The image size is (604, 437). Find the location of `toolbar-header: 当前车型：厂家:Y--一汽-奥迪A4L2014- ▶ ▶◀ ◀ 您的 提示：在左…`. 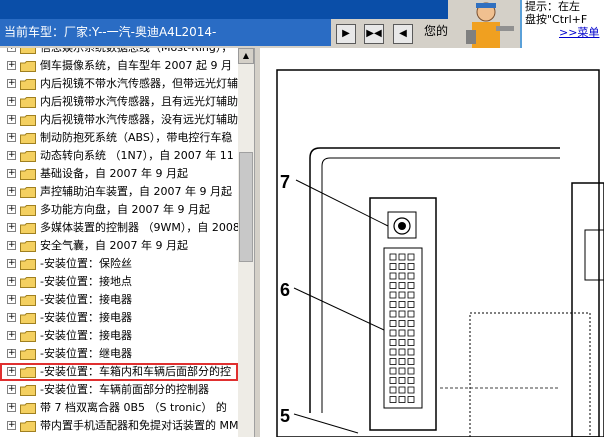

toolbar-header: 当前车型：厂家:Y--一汽-奥迪A4L2014- ▶ ▶◀ ◀ 您的 提示：在左… is located at coordinates (302, 24).